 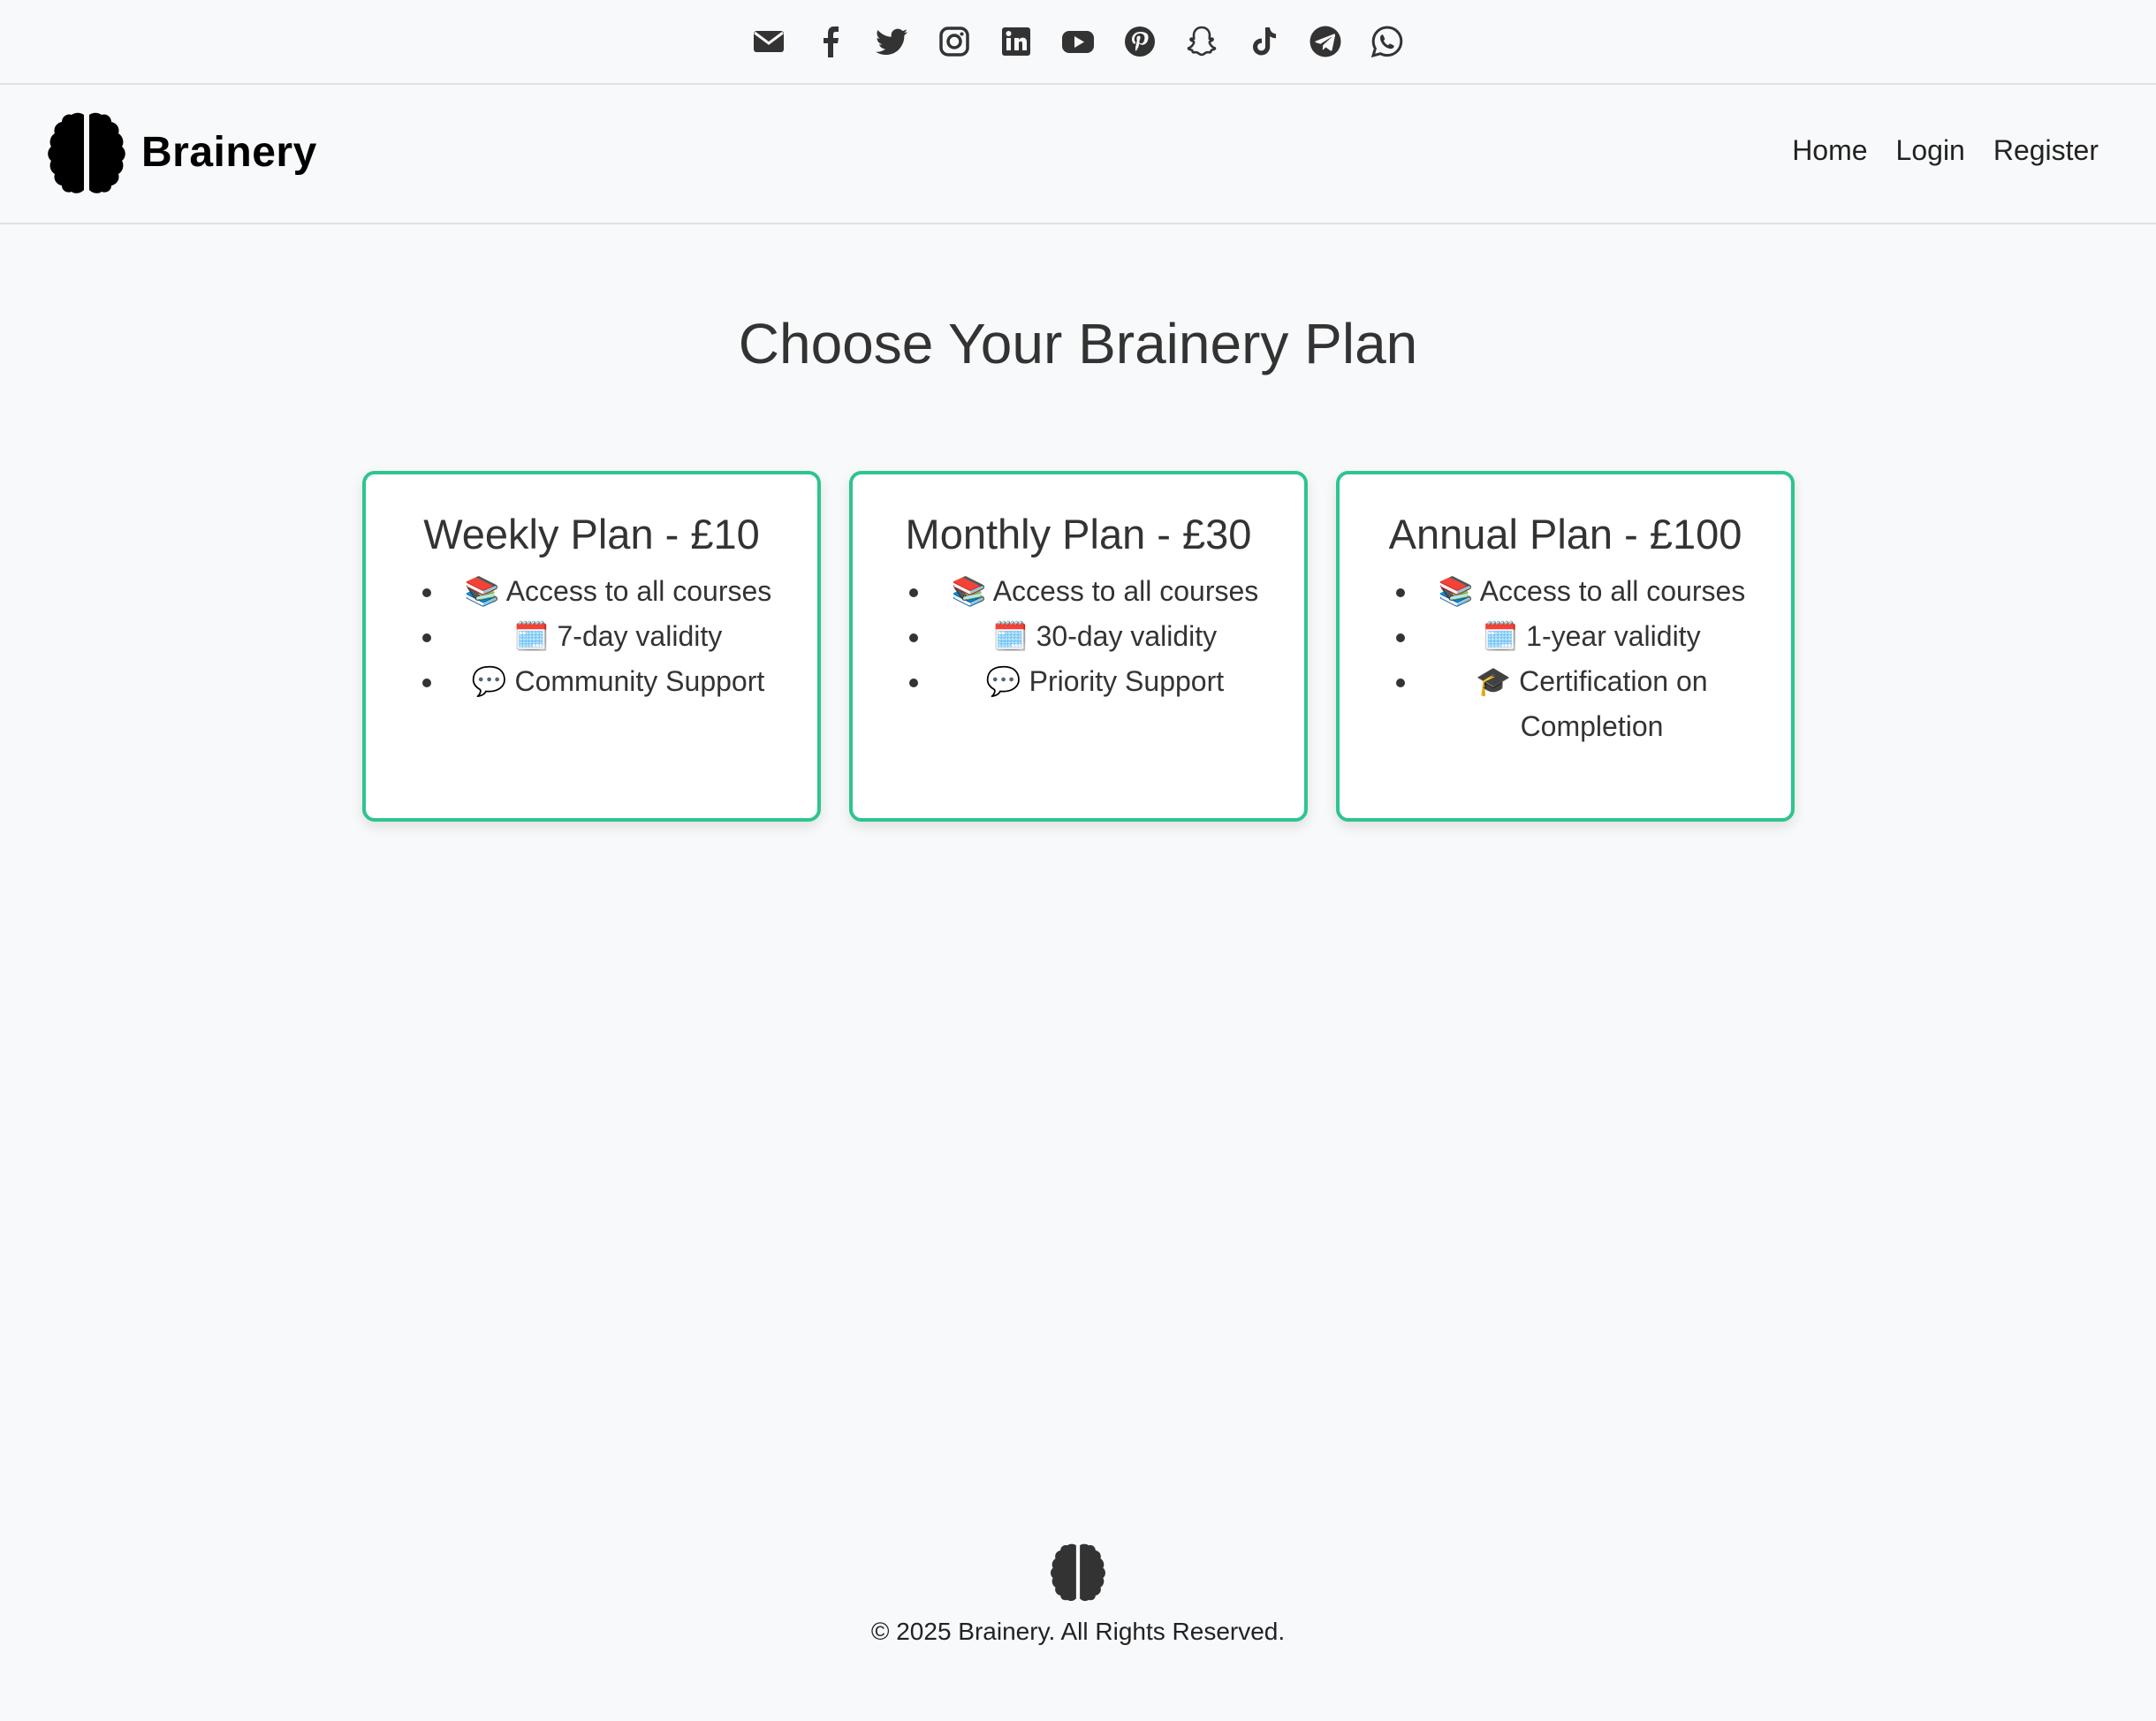 I want to click on plan-feature: 🗓️ 30-day validity, so click(x=1105, y=637).